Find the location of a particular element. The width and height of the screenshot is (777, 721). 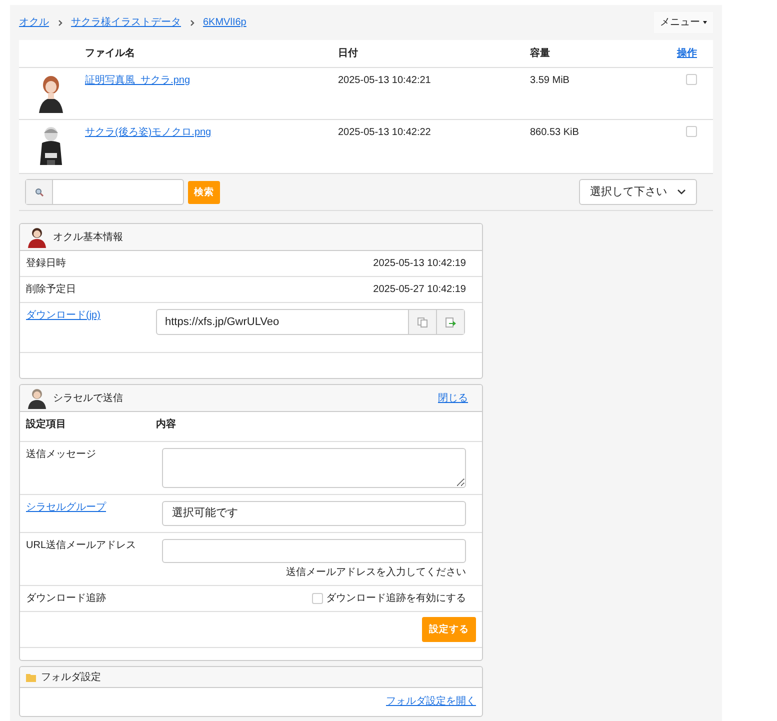

group-link: シラセルグループ is located at coordinates (91, 507).